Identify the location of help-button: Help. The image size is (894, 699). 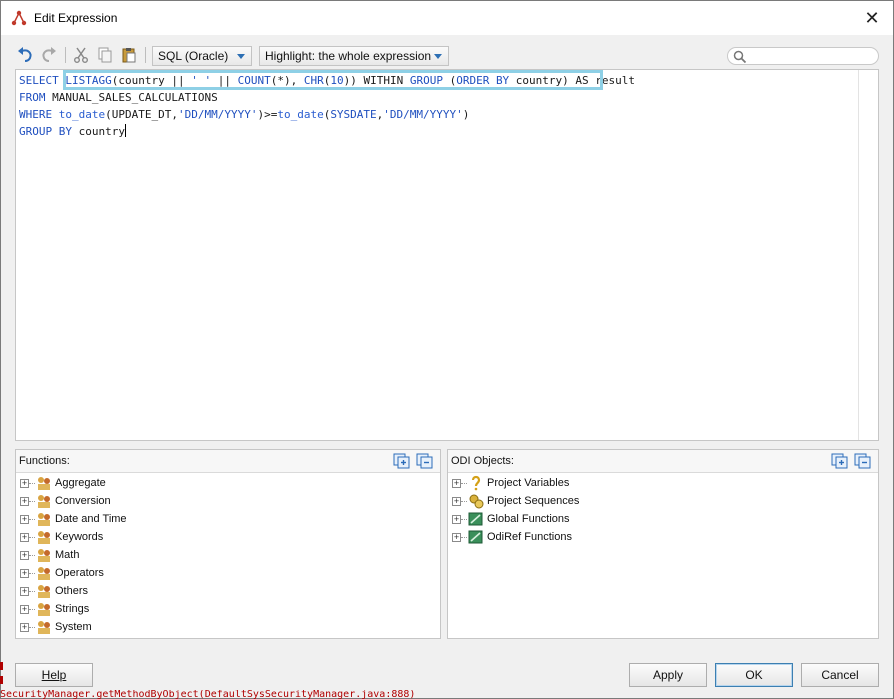
(54, 675).